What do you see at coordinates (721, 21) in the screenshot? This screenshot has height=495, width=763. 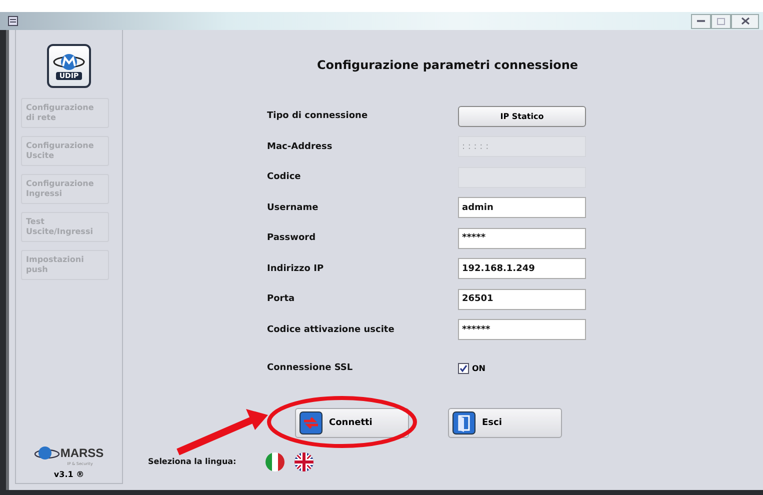 I see `maximize-icon` at bounding box center [721, 21].